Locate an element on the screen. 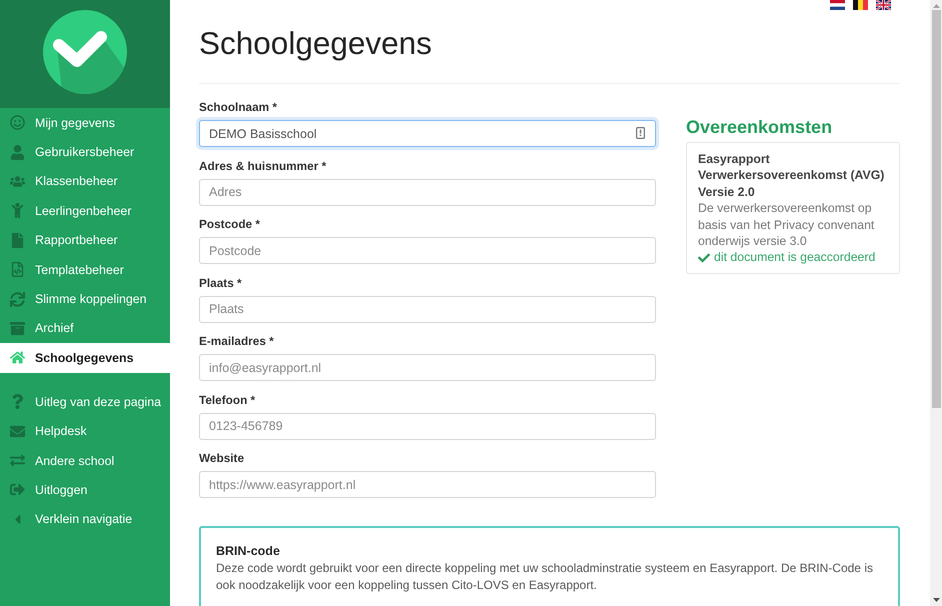 This screenshot has height=606, width=942. down-arrow-icon is located at coordinates (936, 600).